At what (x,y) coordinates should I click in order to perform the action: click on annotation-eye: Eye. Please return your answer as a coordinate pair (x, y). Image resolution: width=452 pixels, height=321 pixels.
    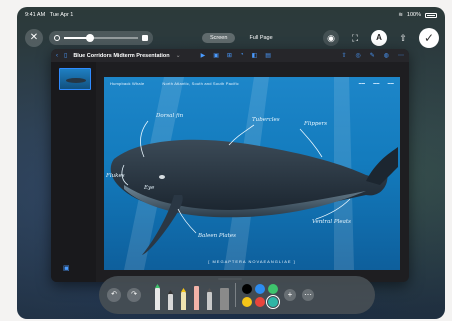
    Looking at the image, I should click on (149, 188).